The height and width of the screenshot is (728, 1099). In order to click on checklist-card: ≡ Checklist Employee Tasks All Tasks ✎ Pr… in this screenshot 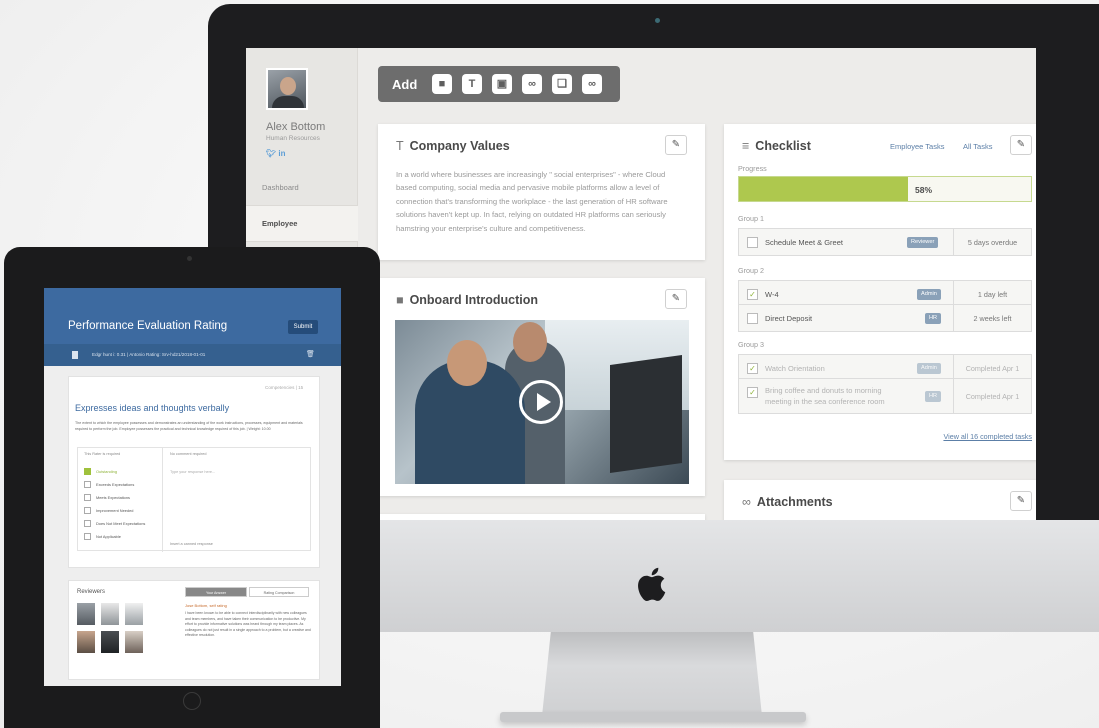, I will do `click(880, 292)`.